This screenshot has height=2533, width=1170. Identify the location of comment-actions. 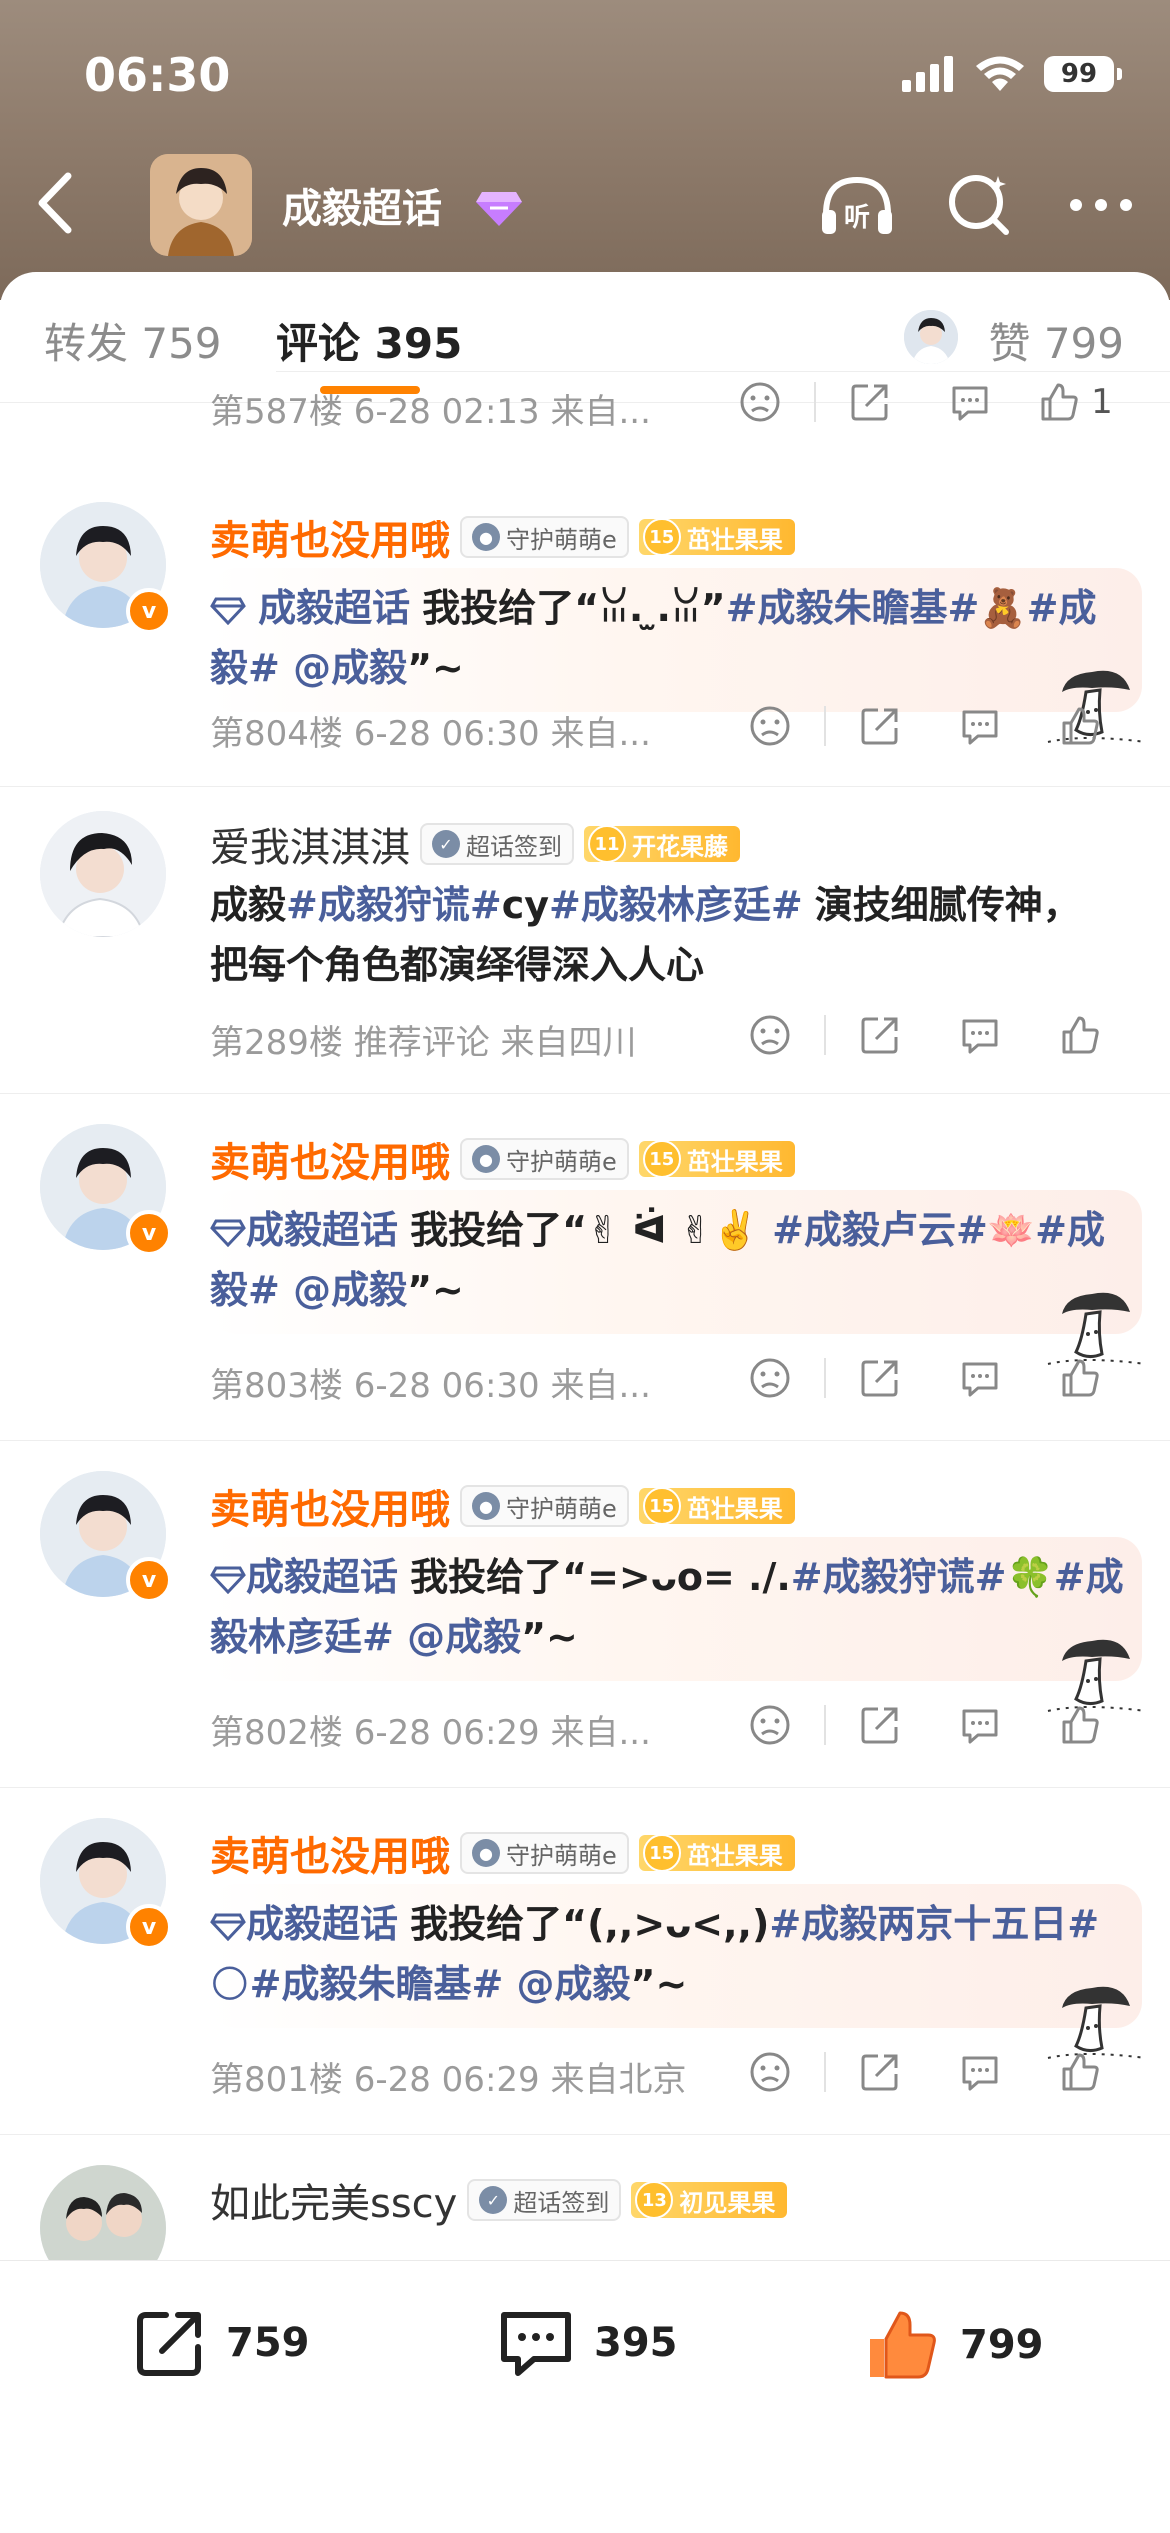
(925, 1725).